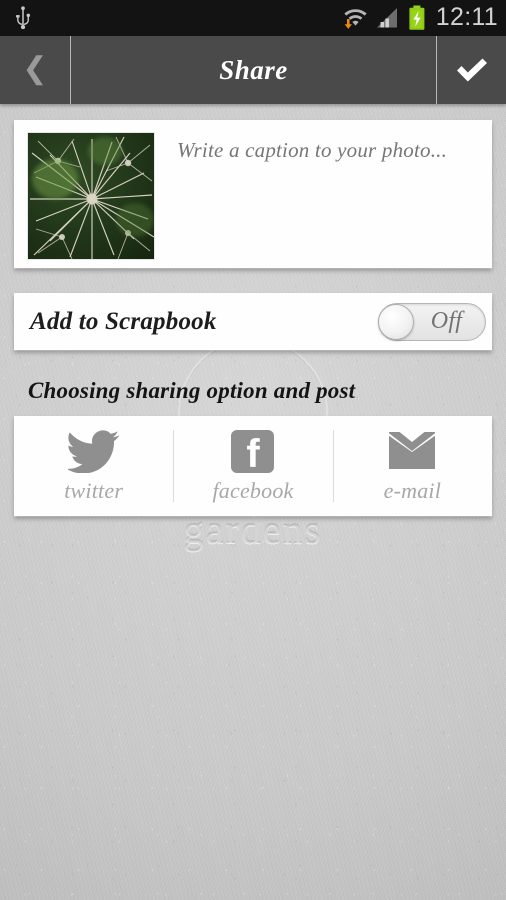 The image size is (506, 900). I want to click on status-bar: 12:11, so click(253, 18).